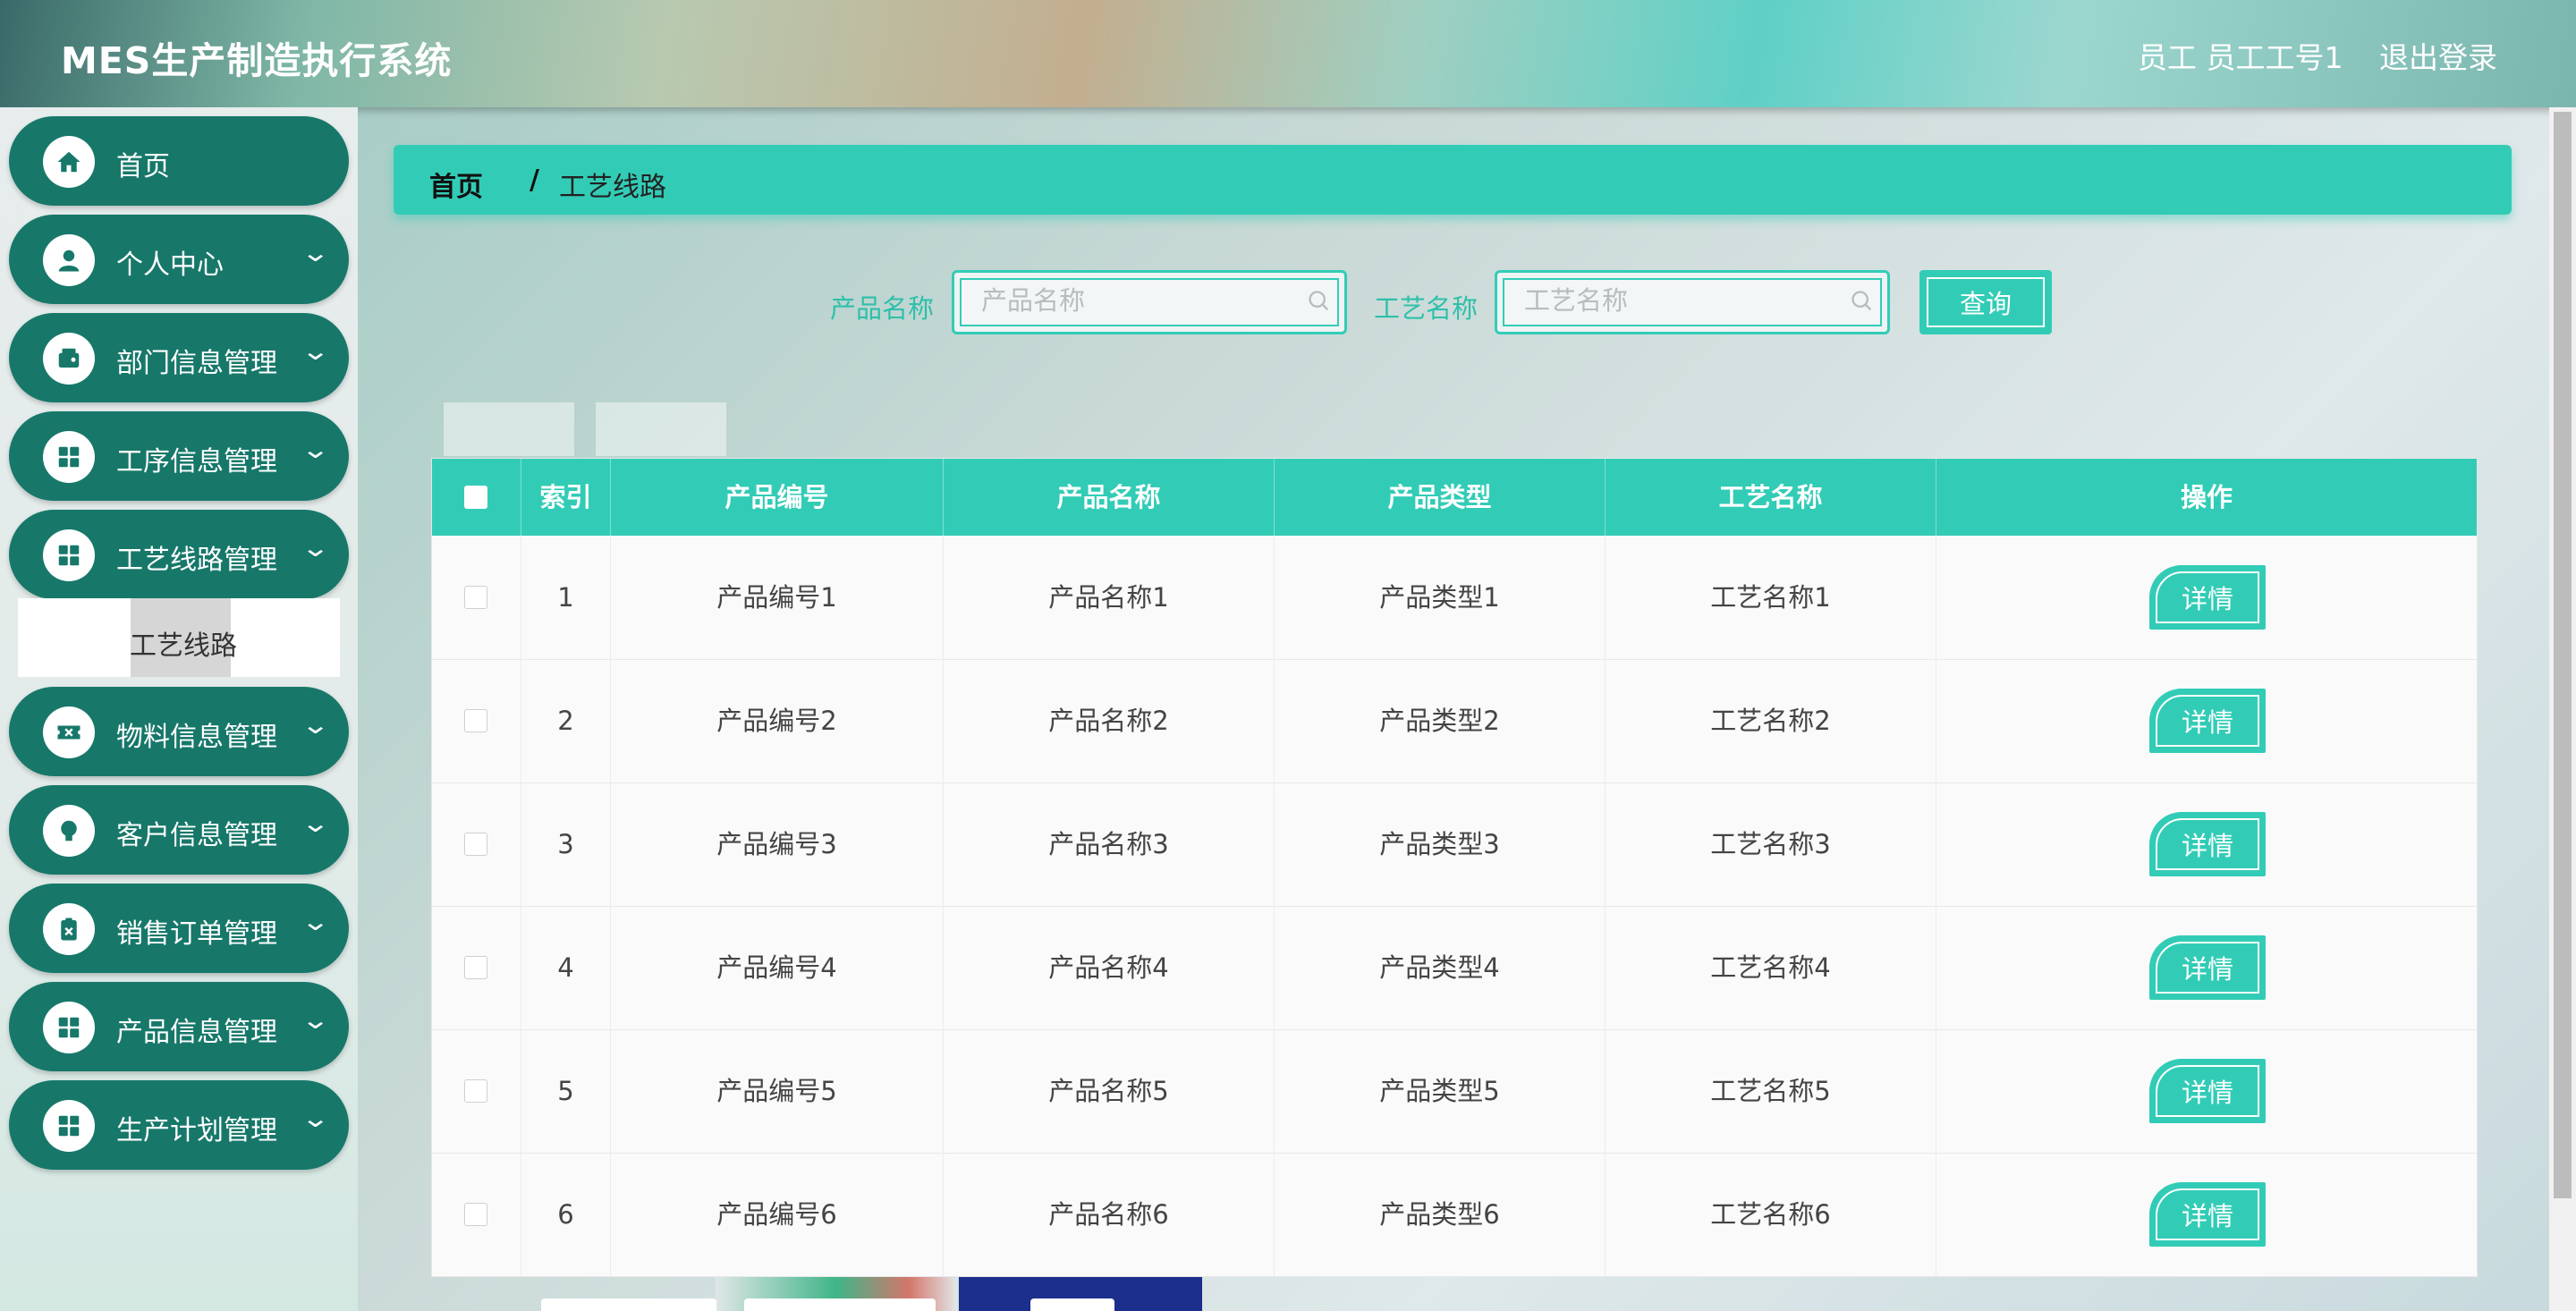 The image size is (2576, 1311). Describe the element at coordinates (1319, 303) in the screenshot. I see `search-icon` at that location.